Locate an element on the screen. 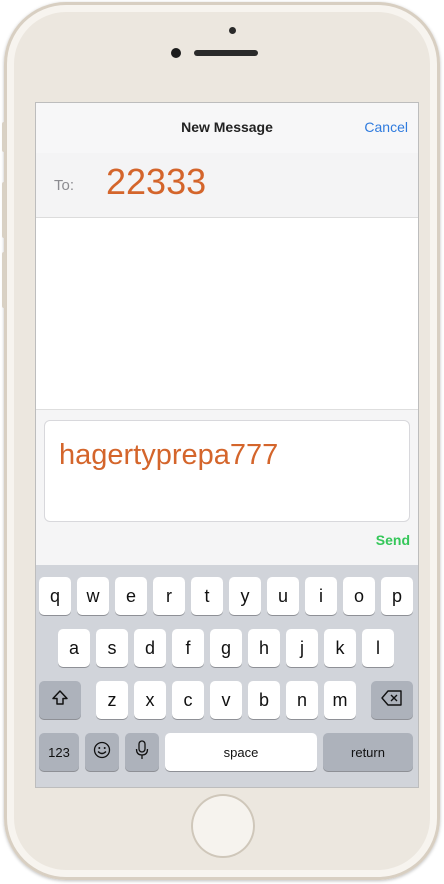 This screenshot has width=444, height=884. emoji-icon is located at coordinates (102, 752).